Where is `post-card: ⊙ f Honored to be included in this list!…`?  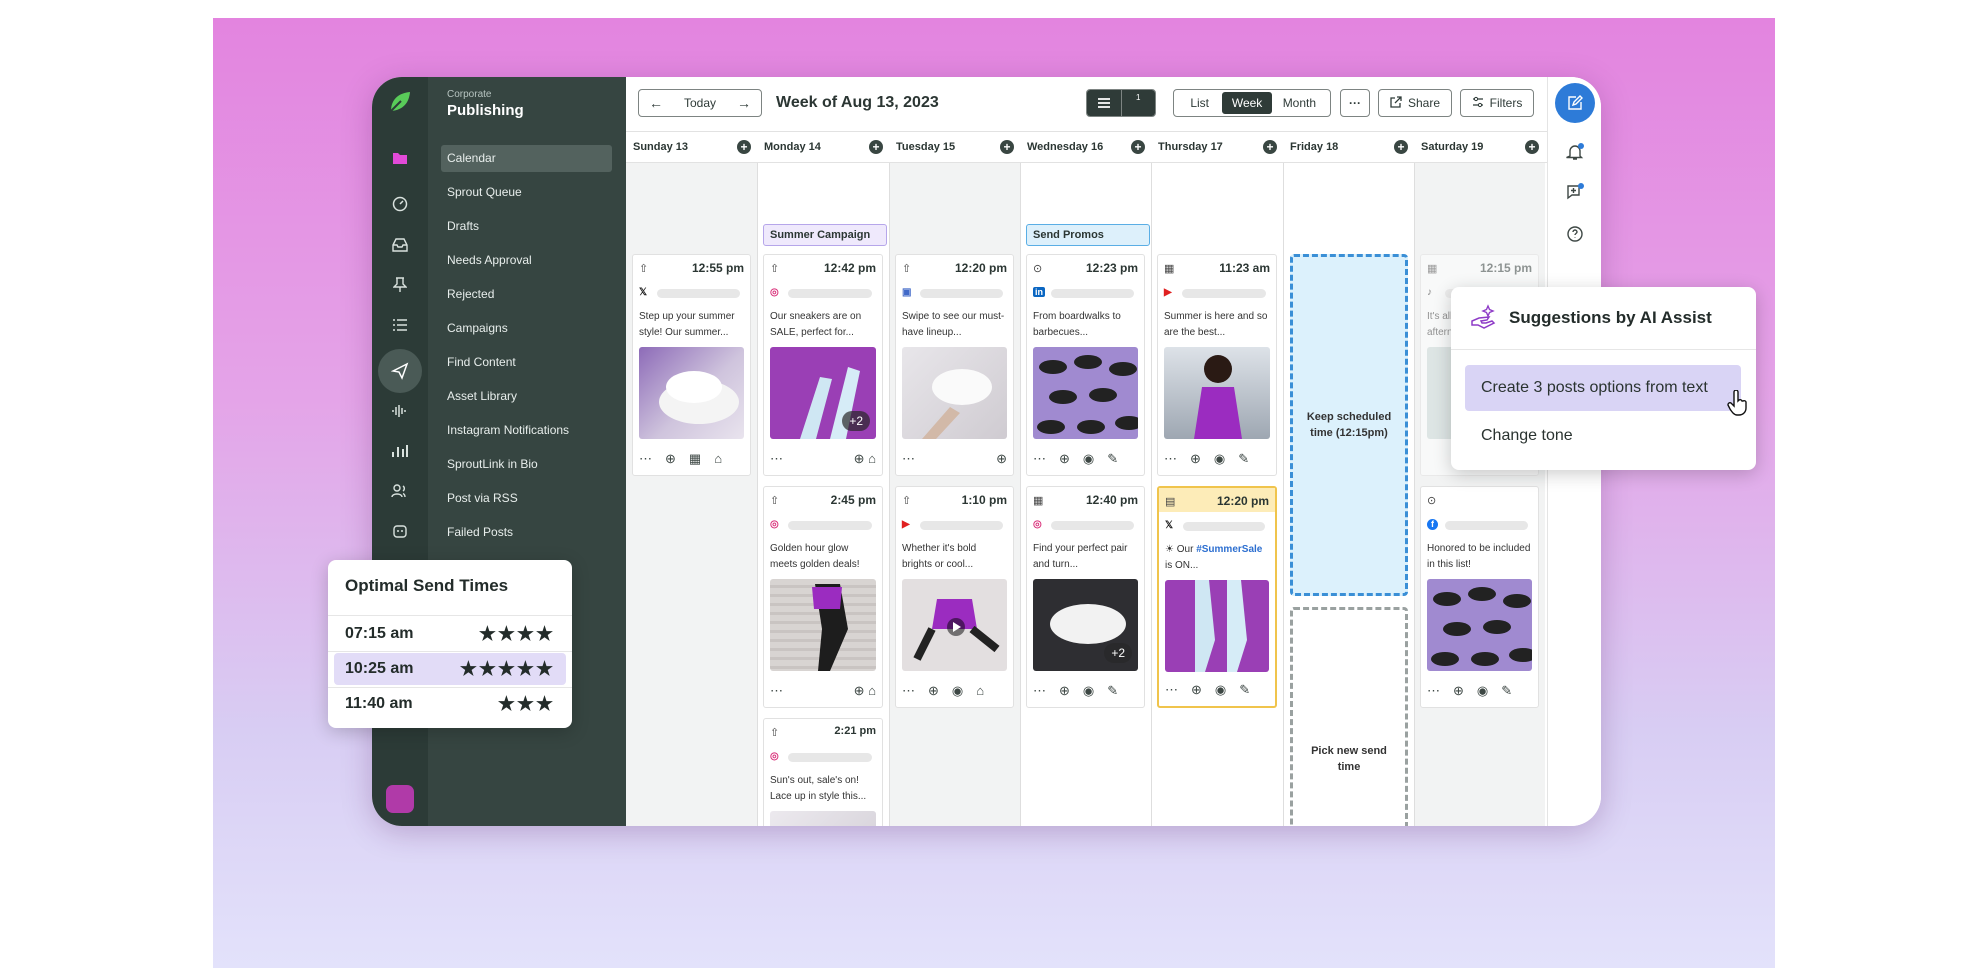 post-card: ⊙ f Honored to be included in this list!… is located at coordinates (1479, 597).